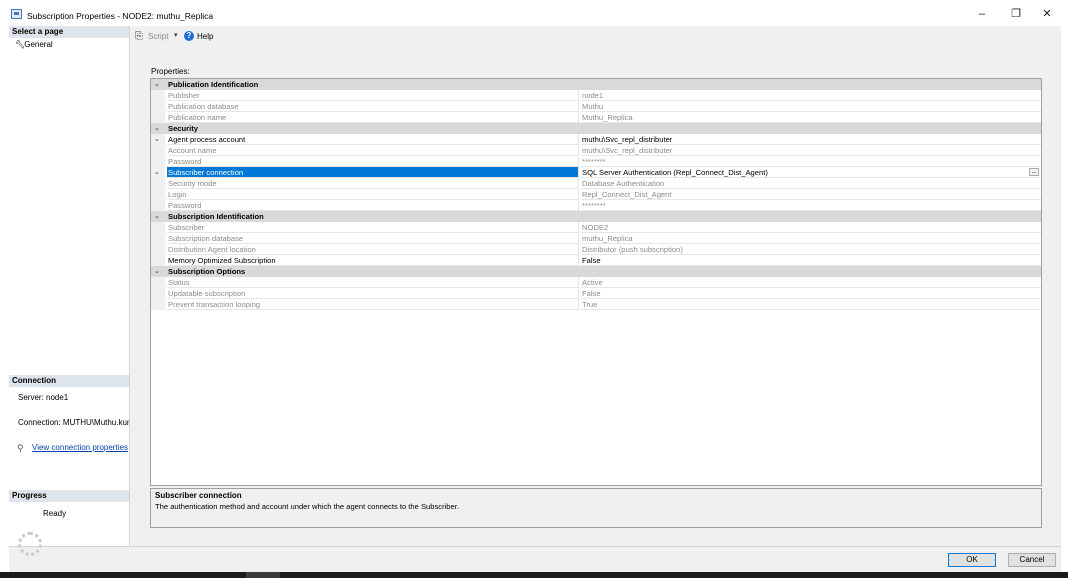 This screenshot has height=578, width=1068. What do you see at coordinates (535, 546) in the screenshot?
I see `divider` at bounding box center [535, 546].